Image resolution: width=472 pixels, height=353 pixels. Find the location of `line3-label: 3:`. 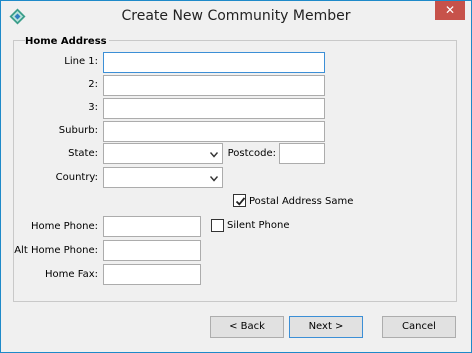

line3-label: 3: is located at coordinates (93, 107).